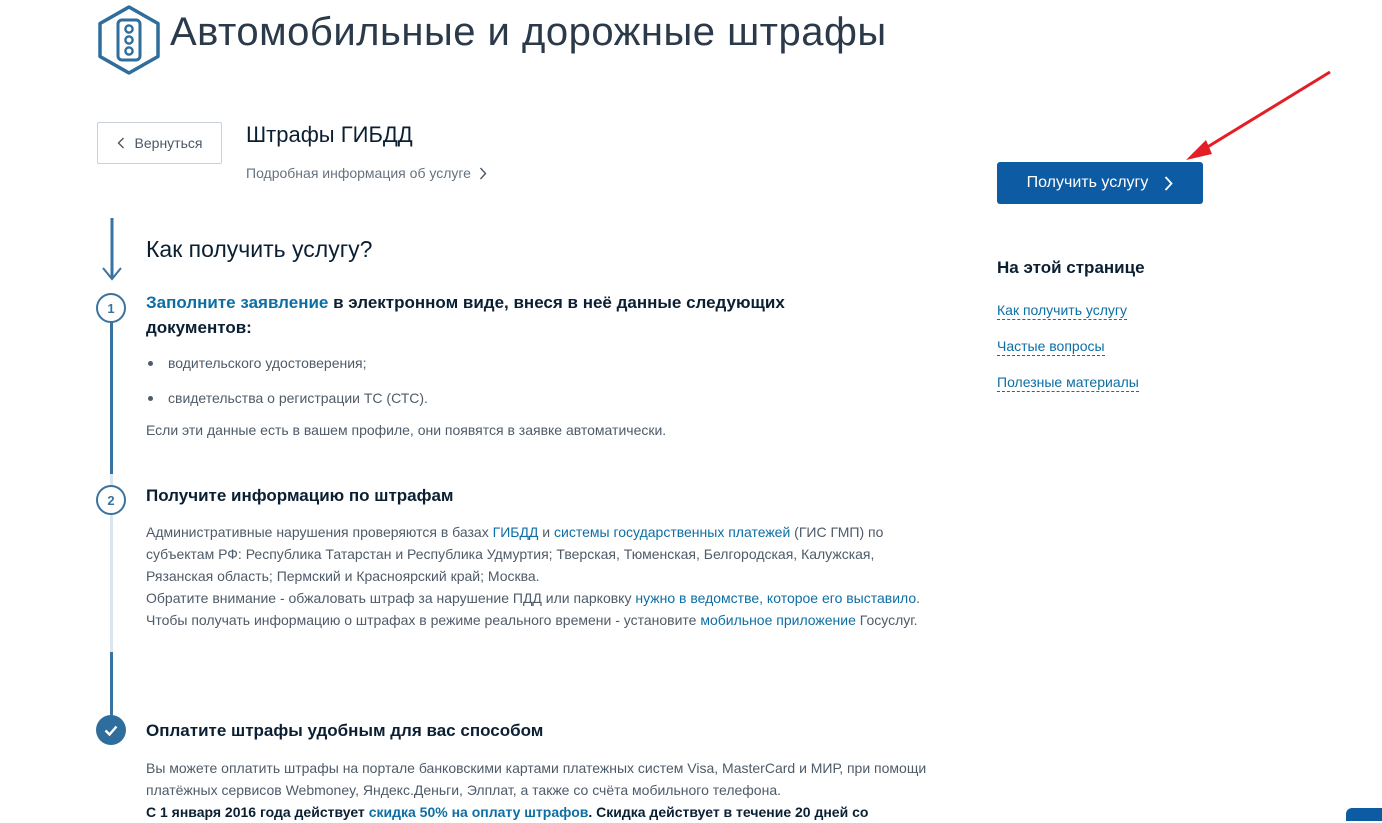 This screenshot has width=1382, height=823. I want to click on list-item: свидетельства о регистрации ТС (СТС)., so click(287, 402).